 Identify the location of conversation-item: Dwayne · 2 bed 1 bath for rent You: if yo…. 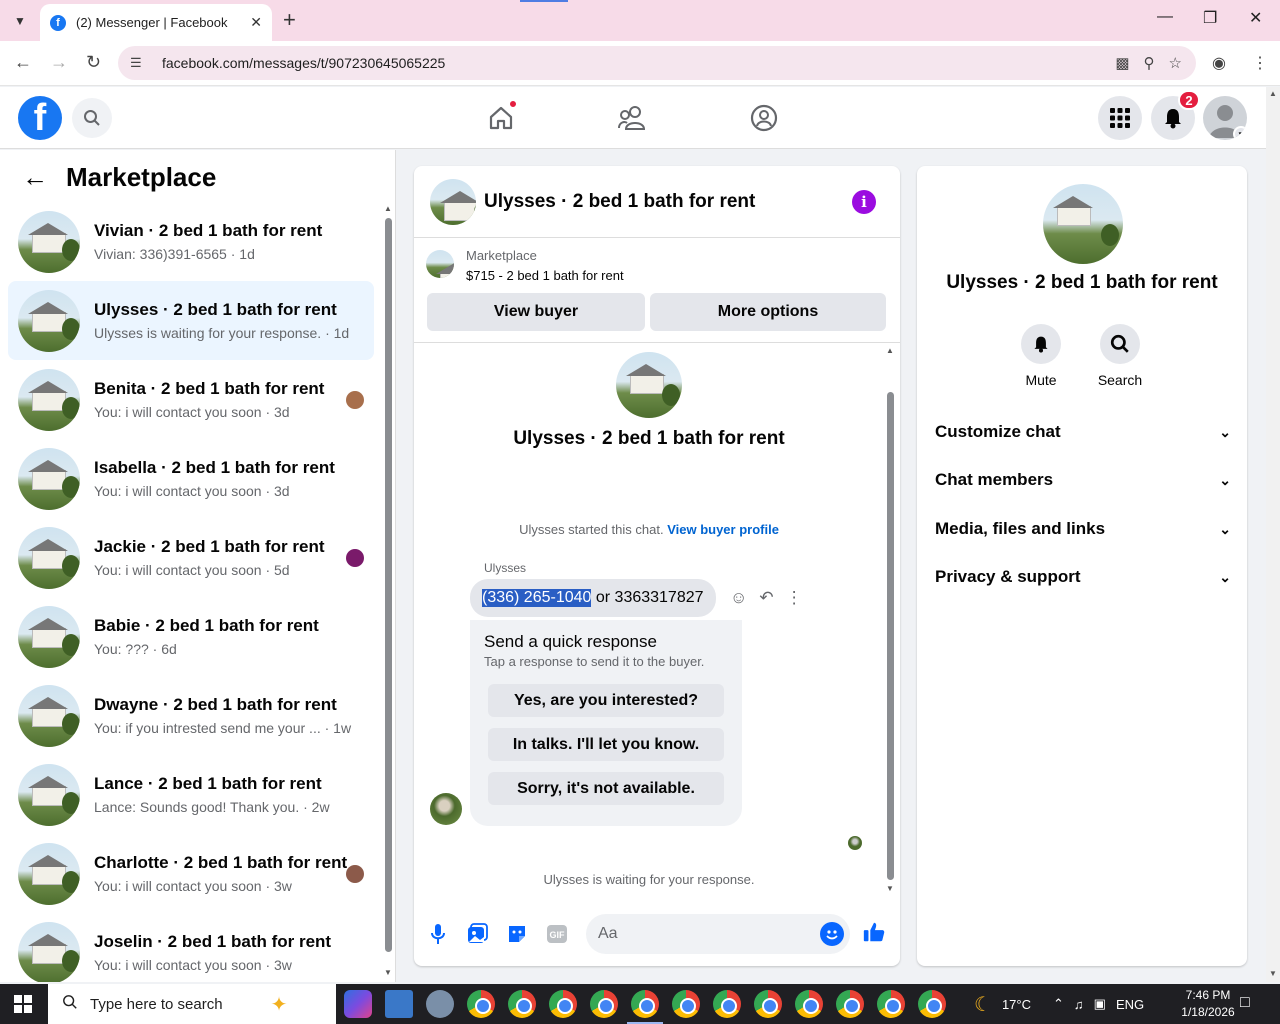
(191, 715).